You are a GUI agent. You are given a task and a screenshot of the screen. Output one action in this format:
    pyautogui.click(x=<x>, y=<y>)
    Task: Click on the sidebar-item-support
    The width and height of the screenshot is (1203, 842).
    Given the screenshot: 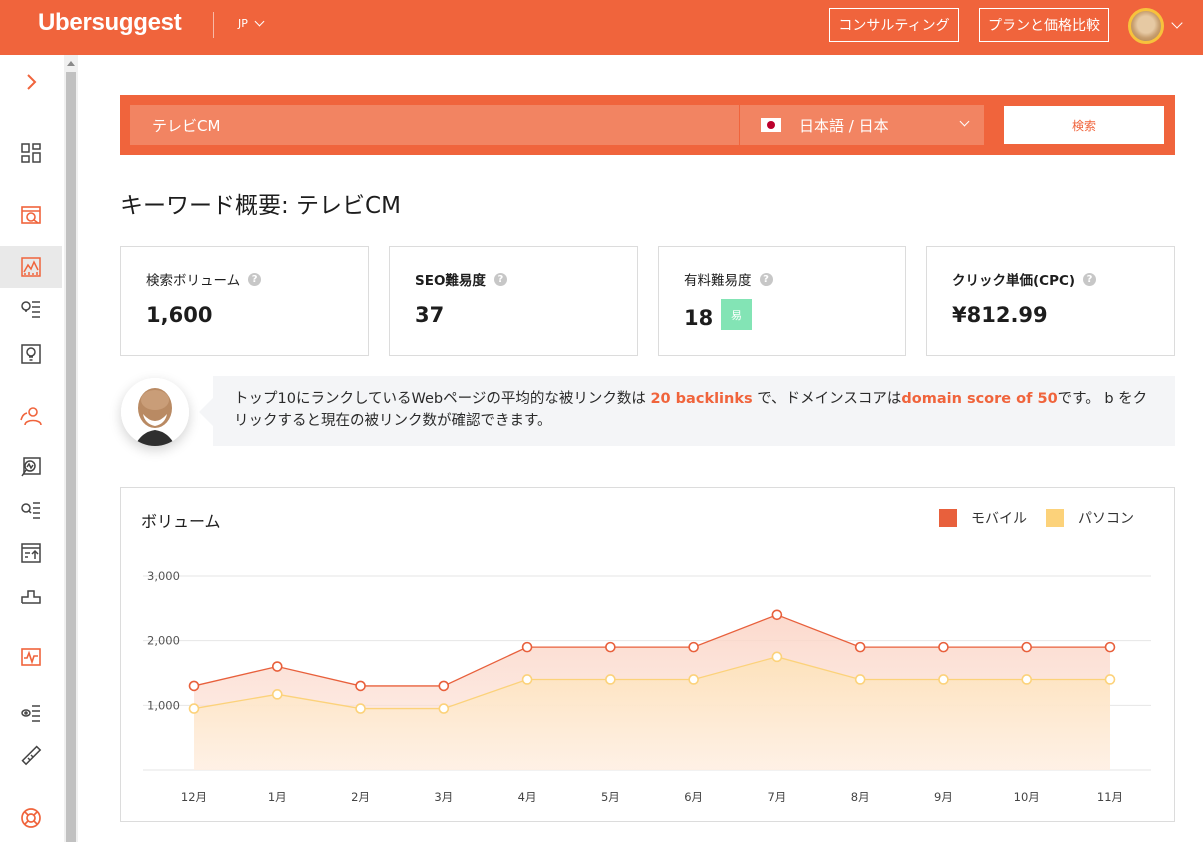 What is the action you would take?
    pyautogui.click(x=31, y=818)
    